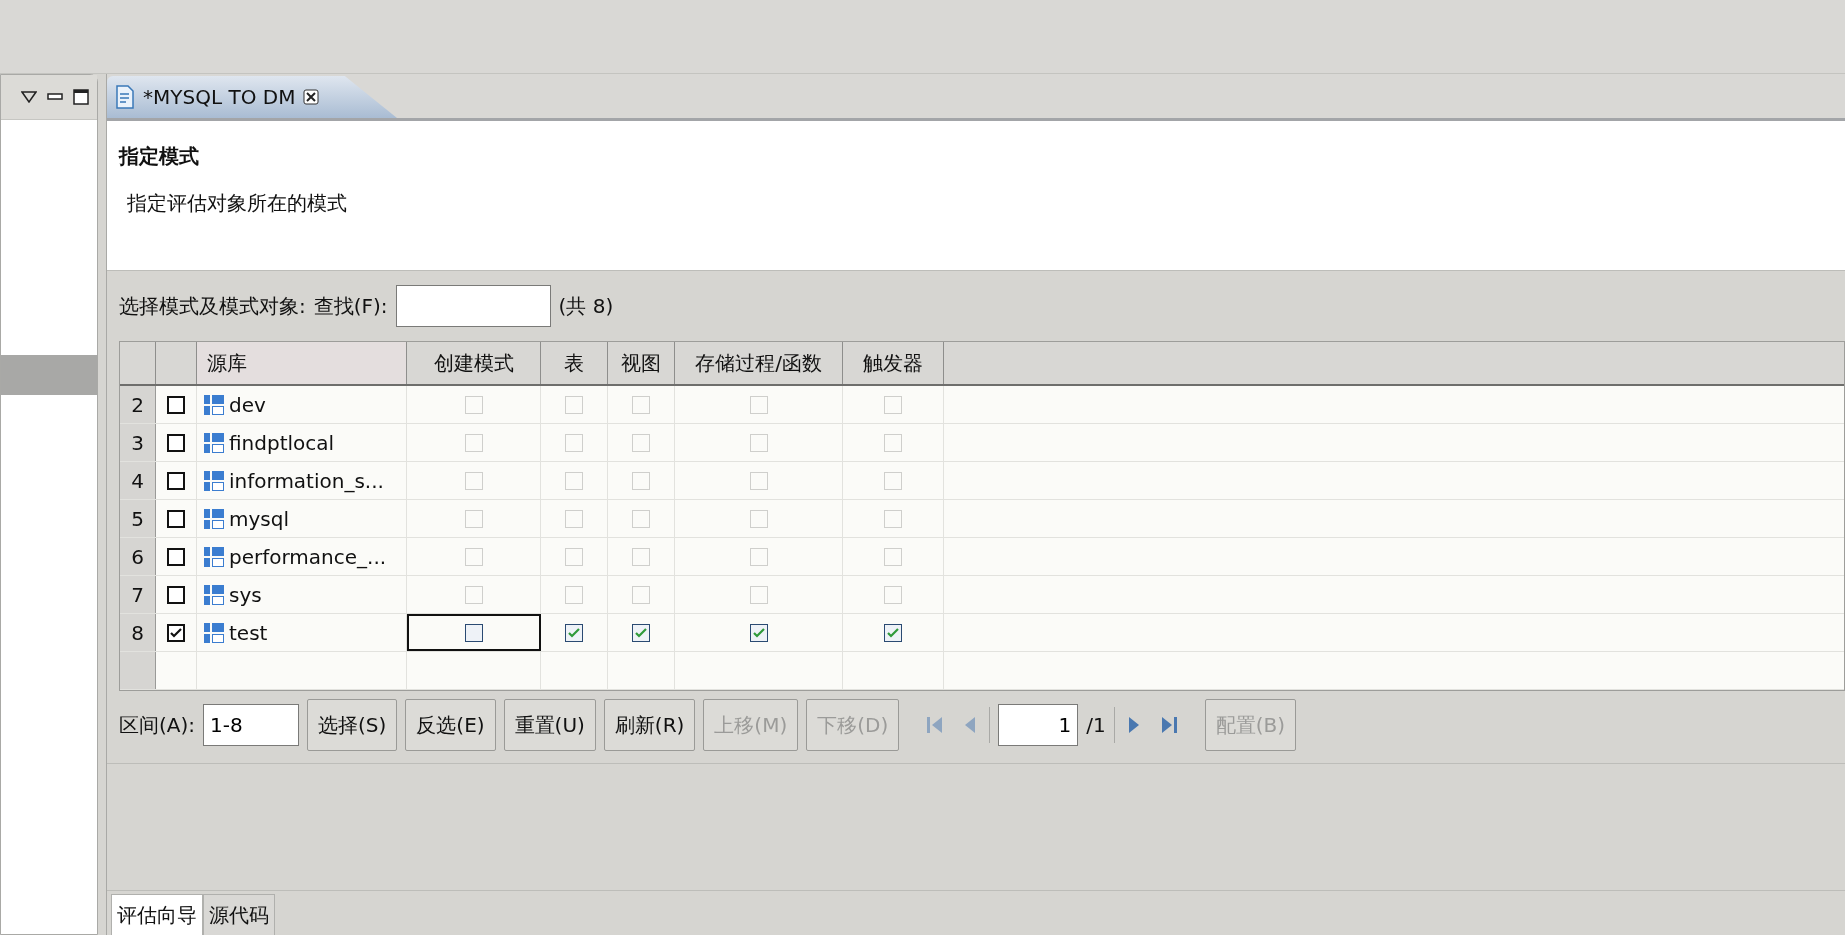 The image size is (1845, 935). I want to click on column-header: 视图, so click(641, 363).